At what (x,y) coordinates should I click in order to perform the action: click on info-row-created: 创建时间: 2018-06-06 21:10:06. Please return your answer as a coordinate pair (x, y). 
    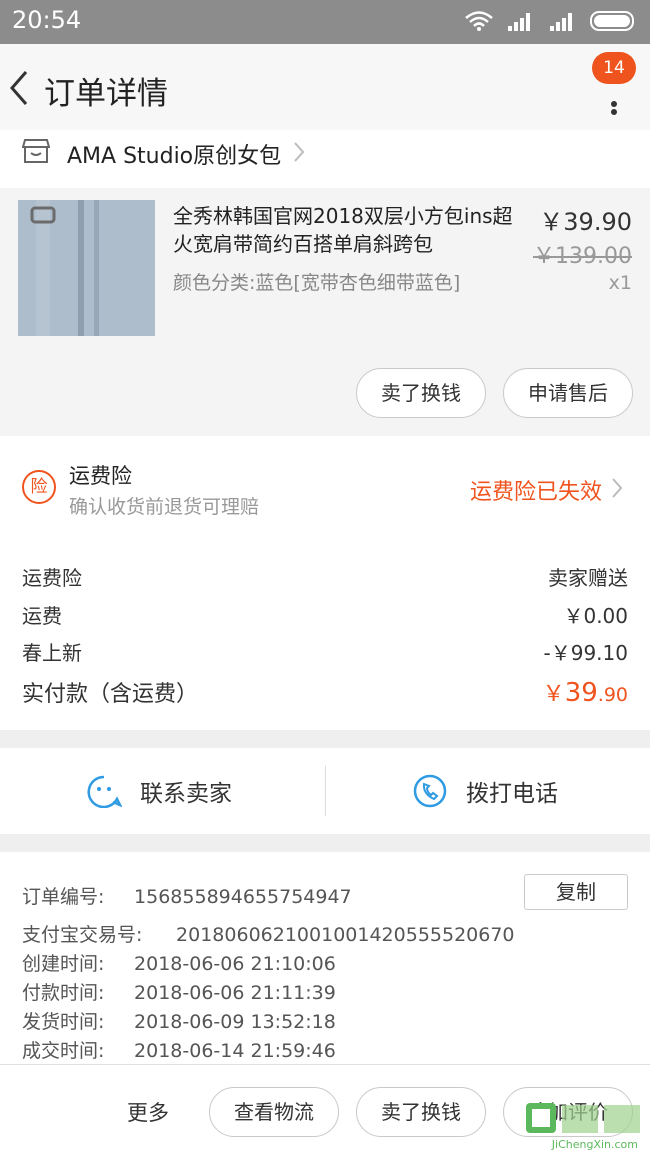
    Looking at the image, I should click on (179, 962).